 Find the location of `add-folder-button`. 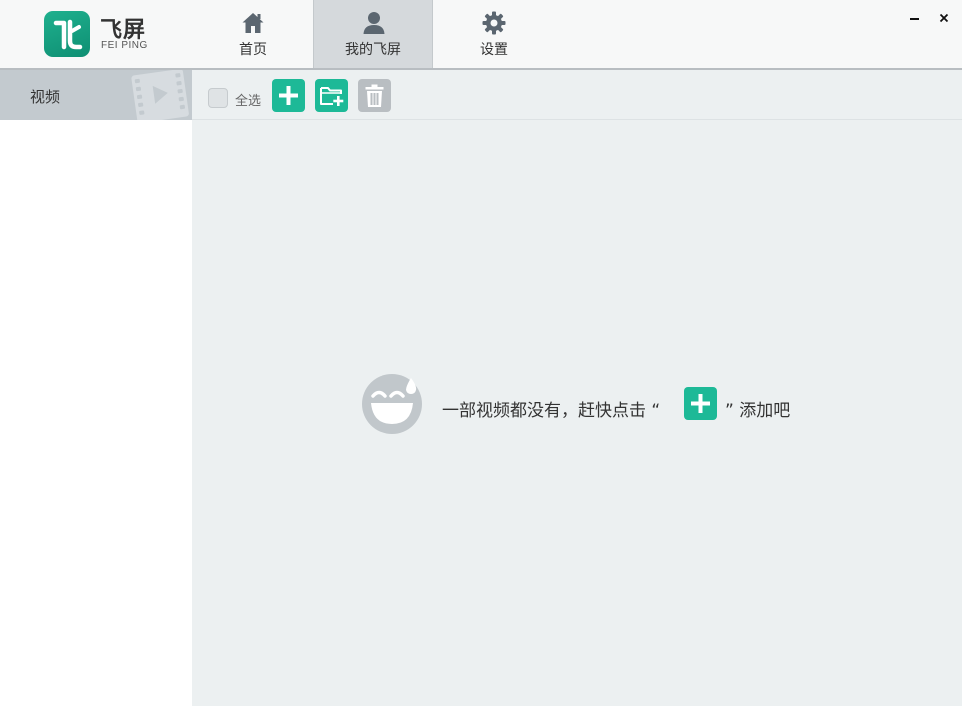

add-folder-button is located at coordinates (331, 95).